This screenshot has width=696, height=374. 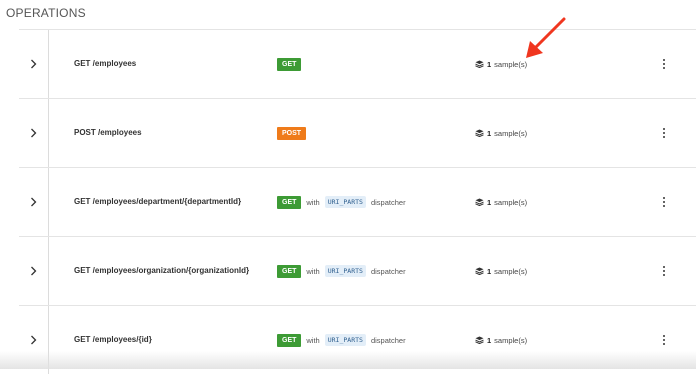 I want to click on bottom-shadow, so click(x=348, y=360).